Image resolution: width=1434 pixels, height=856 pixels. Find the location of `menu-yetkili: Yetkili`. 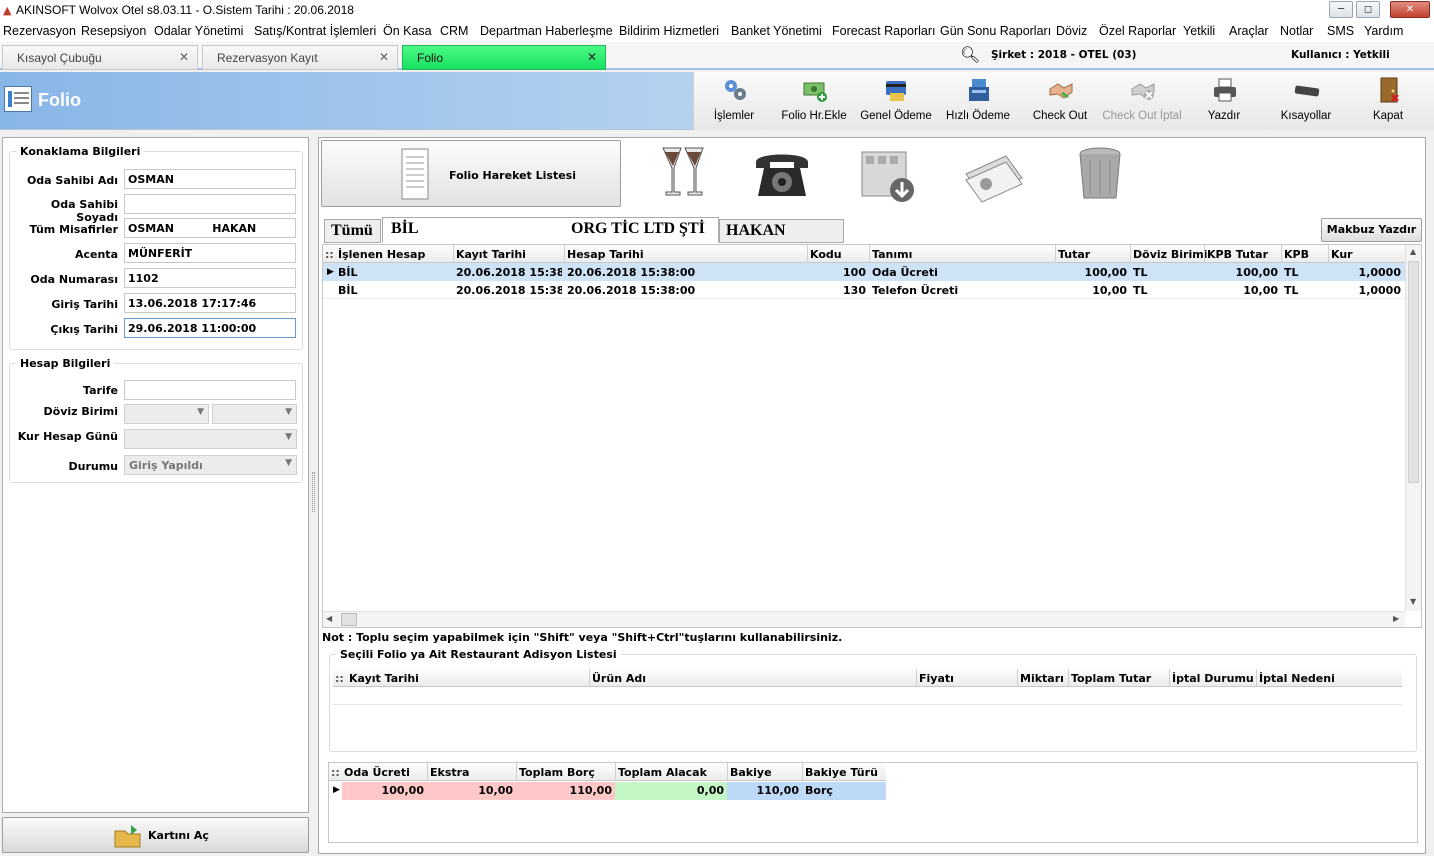

menu-yetkili: Yetkili is located at coordinates (1199, 31).